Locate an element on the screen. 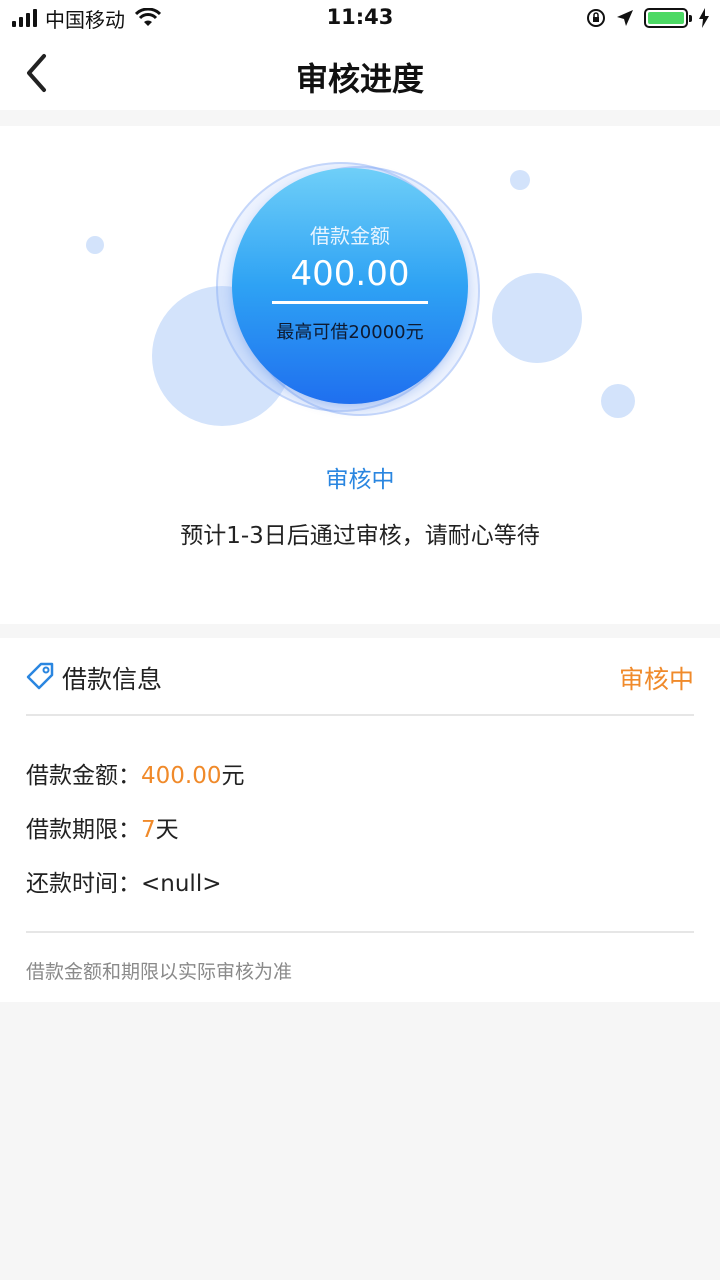  rotation-lock-icon is located at coordinates (596, 18).